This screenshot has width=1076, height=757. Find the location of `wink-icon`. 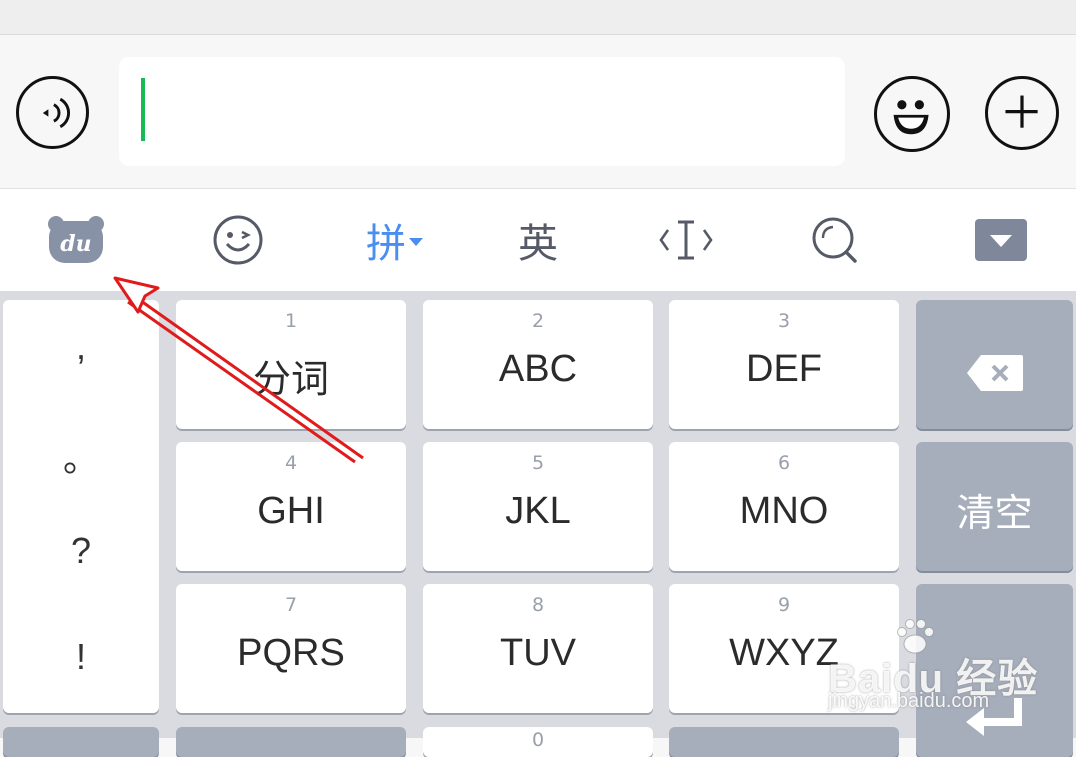

wink-icon is located at coordinates (238, 240).